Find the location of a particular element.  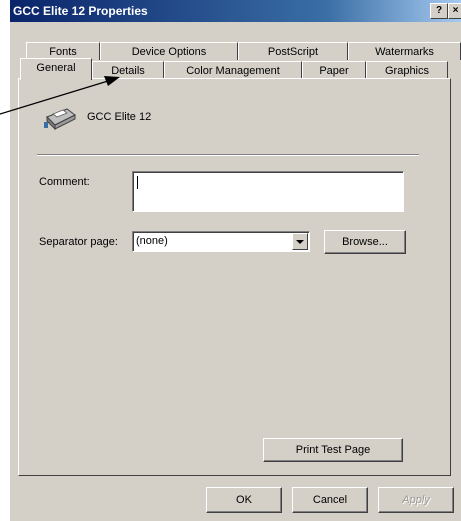

comment-field is located at coordinates (268, 191).